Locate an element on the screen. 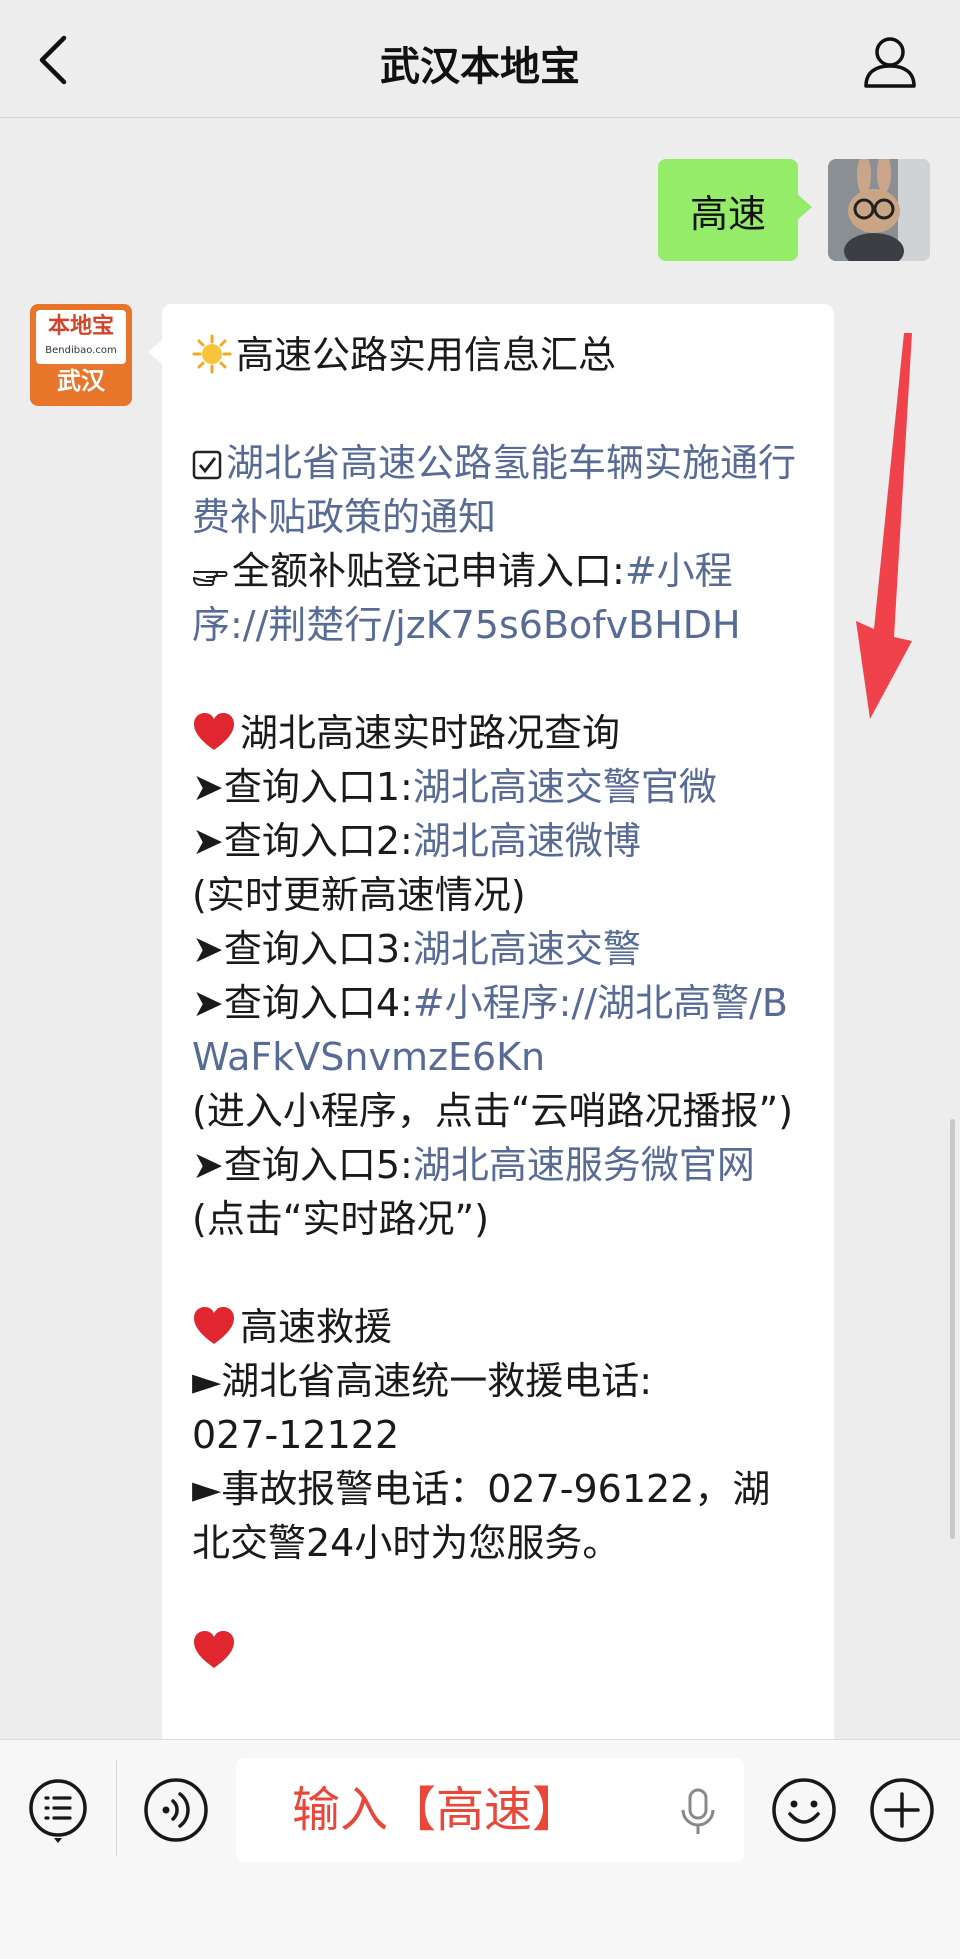  section-heading: 高速救援 is located at coordinates (500, 1327).